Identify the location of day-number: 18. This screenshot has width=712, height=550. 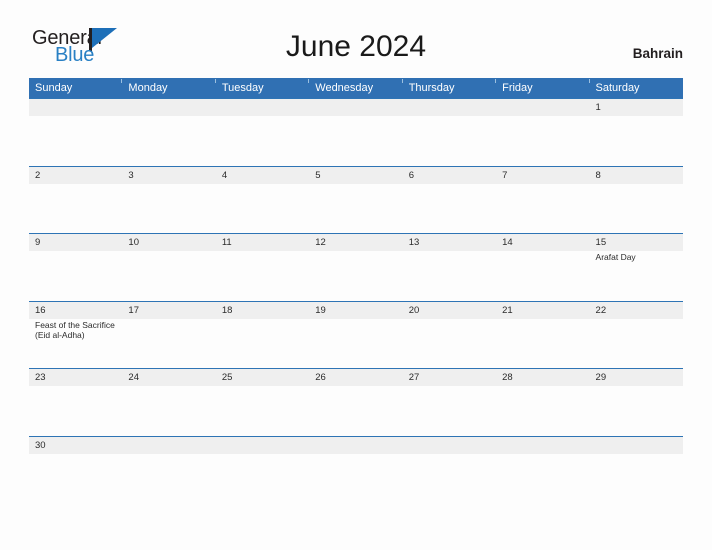
(262, 310).